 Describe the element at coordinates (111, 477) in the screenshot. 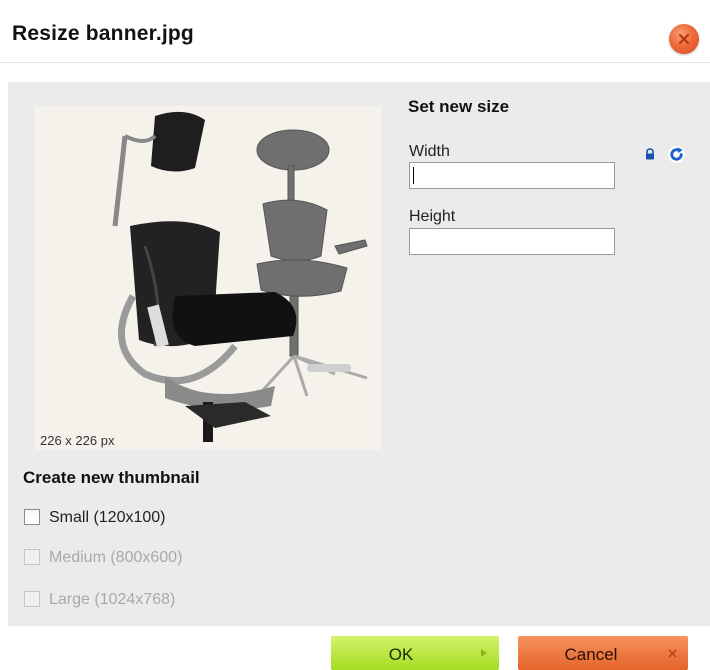

I see `thumbnail-heading: Create new thumbnail` at that location.